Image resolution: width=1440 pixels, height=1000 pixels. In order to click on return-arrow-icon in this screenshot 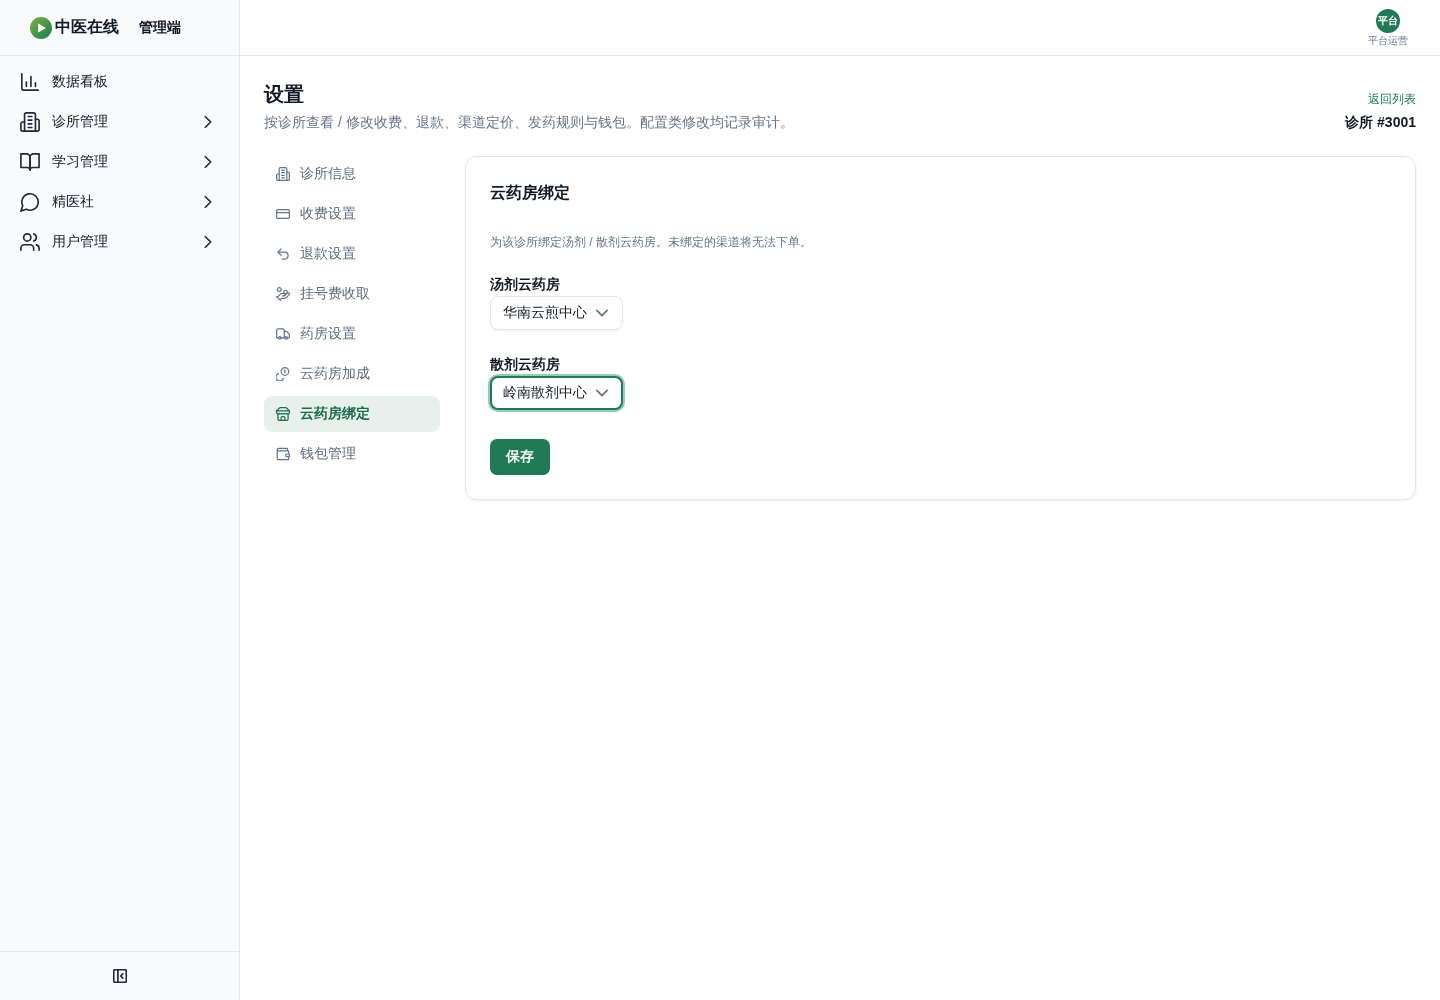, I will do `click(283, 254)`.